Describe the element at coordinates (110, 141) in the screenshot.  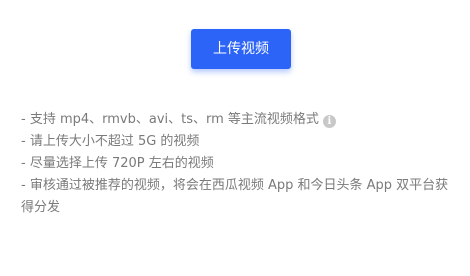
I see `tip-size: - 请上传大小不超过 5G 的视频` at that location.